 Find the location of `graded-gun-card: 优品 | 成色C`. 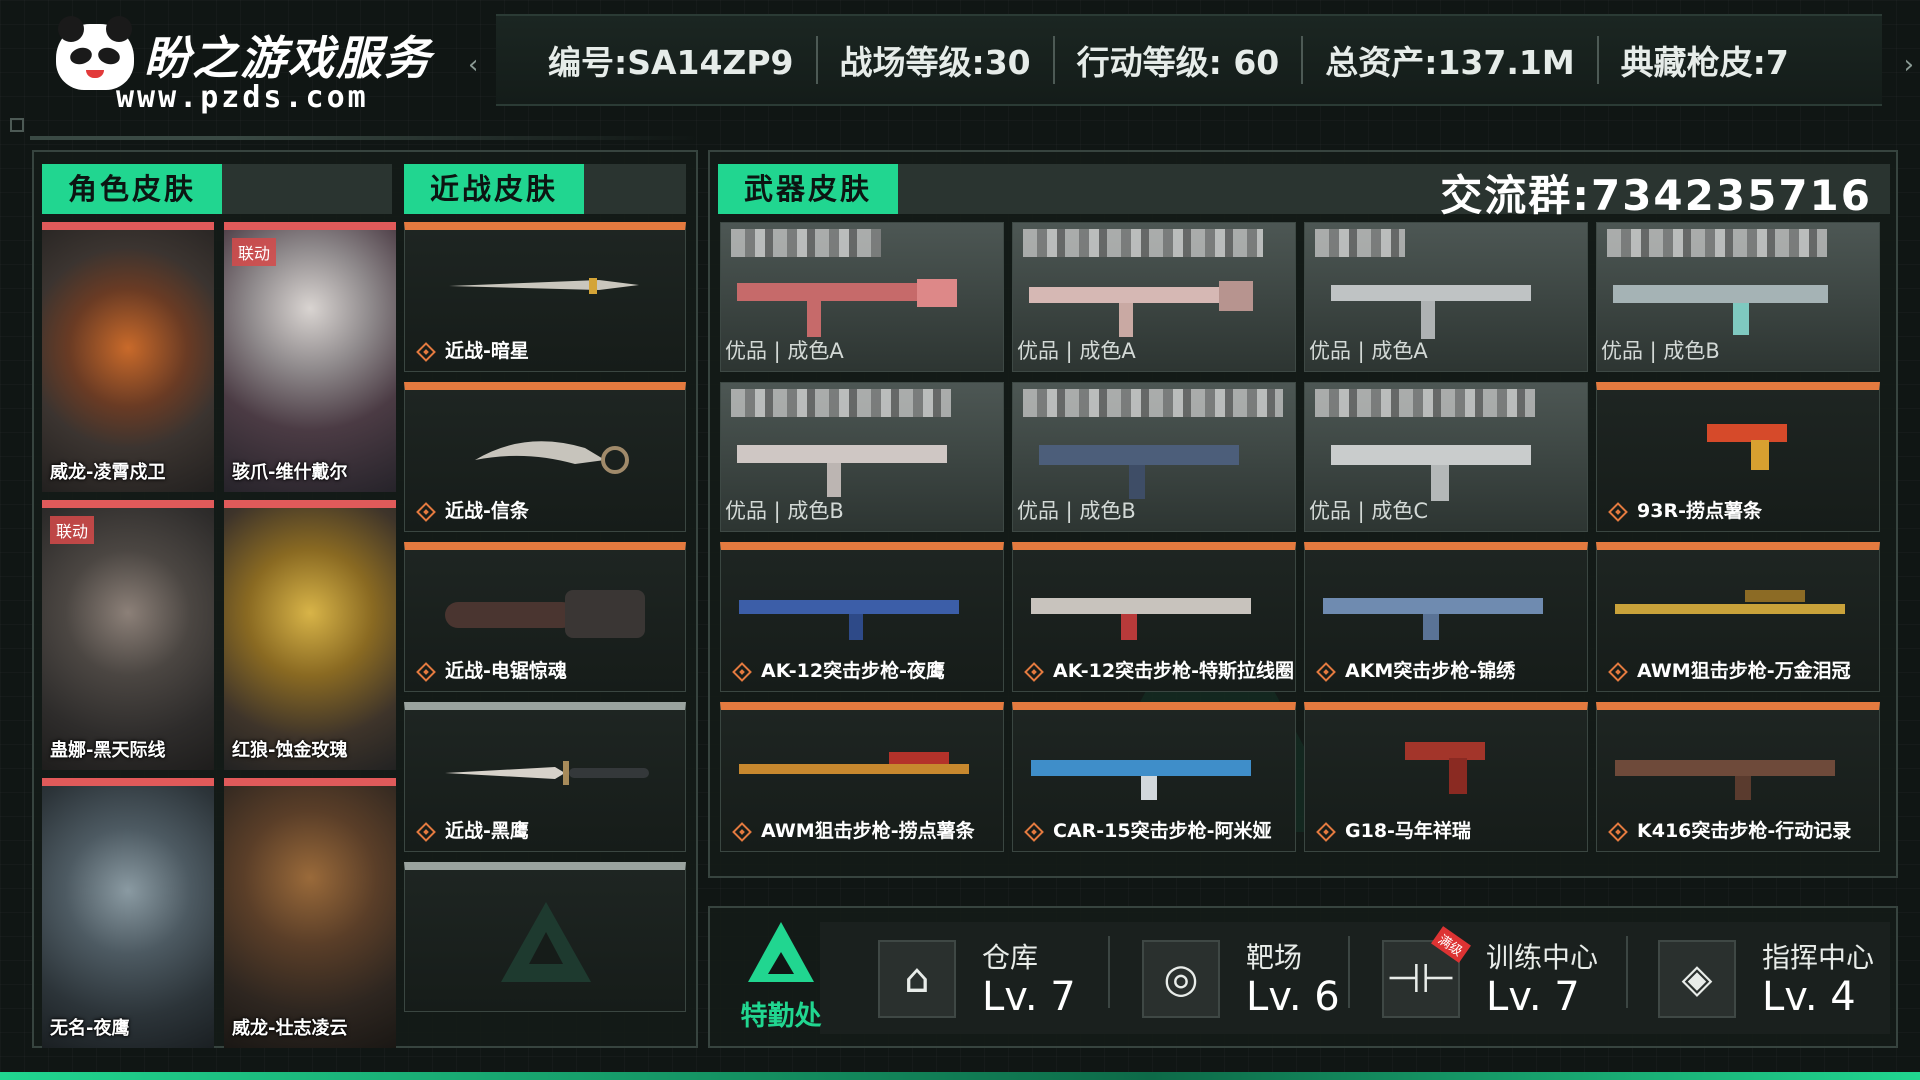

graded-gun-card: 优品 | 成色C is located at coordinates (1446, 457).